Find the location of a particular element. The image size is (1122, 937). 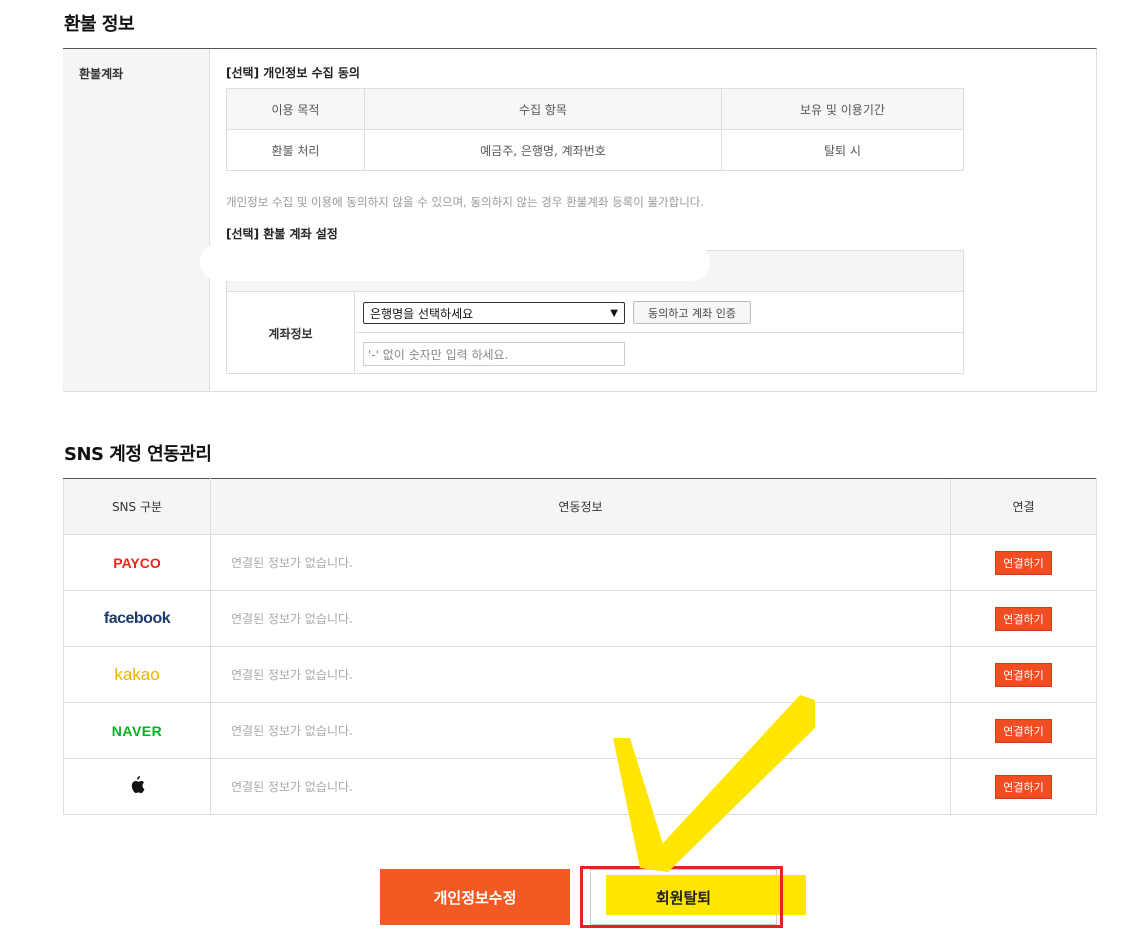

refund-section-title: 환불 정보 is located at coordinates (99, 24).